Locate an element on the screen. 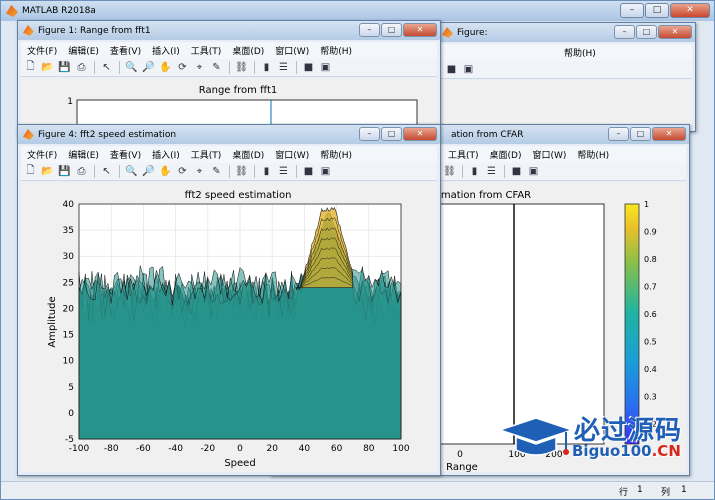  figure-1-minimize-button: – is located at coordinates (369, 30).